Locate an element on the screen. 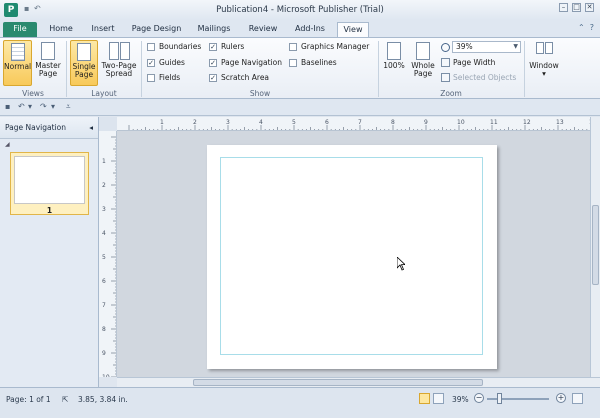 The image size is (600, 418). fields-checkbox: Fields is located at coordinates (163, 77).